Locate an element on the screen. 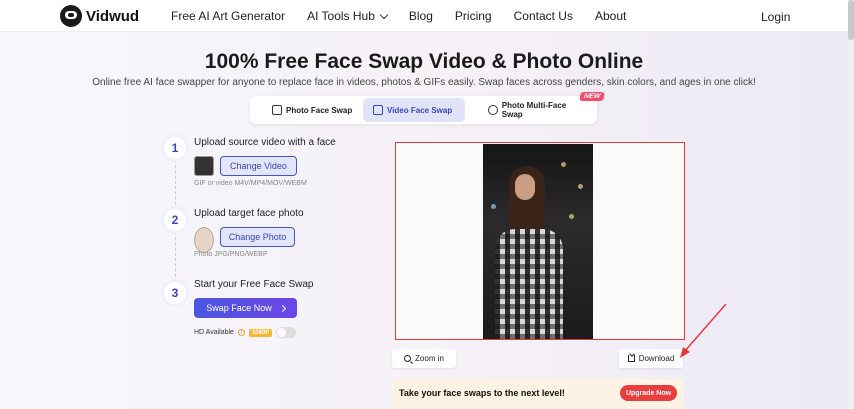 The height and width of the screenshot is (409, 854). tab-photo-multi-face-swap-label: Photo Multi-Face Swap is located at coordinates (534, 110).